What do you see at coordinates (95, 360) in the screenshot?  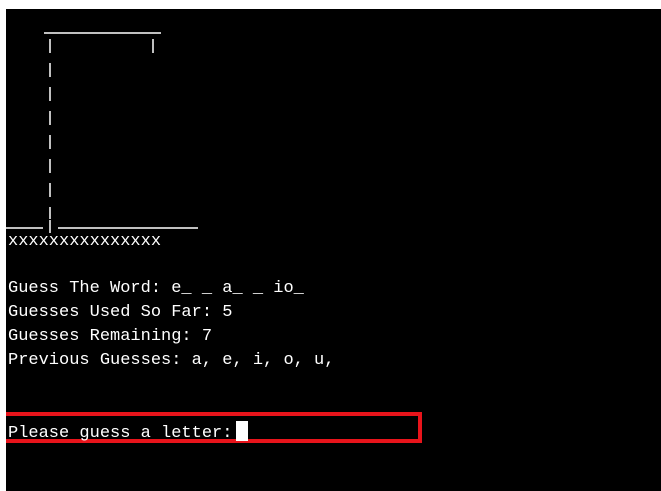 I see `previous-label: Previous Guesses:` at bounding box center [95, 360].